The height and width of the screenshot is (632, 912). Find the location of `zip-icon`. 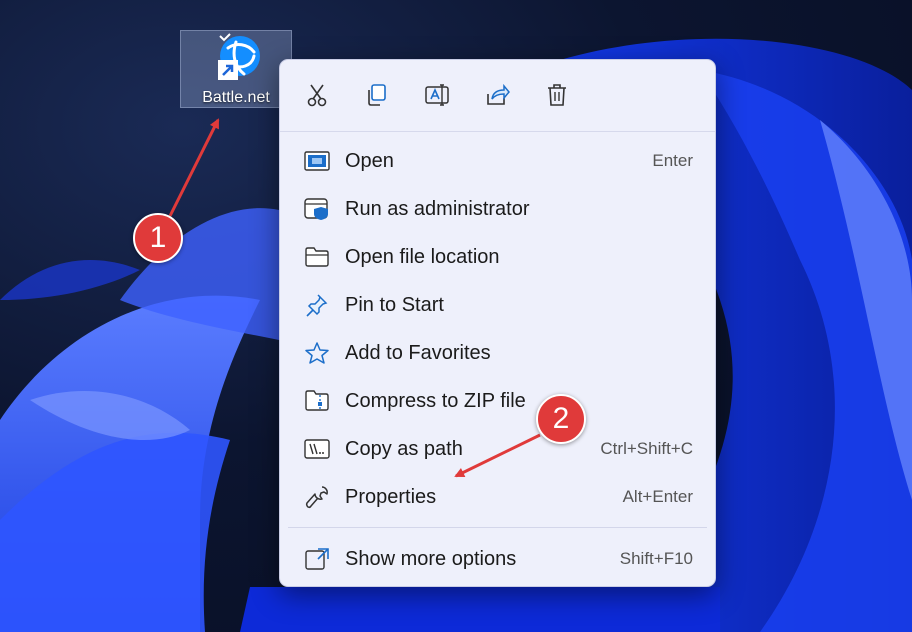

zip-icon is located at coordinates (317, 401).